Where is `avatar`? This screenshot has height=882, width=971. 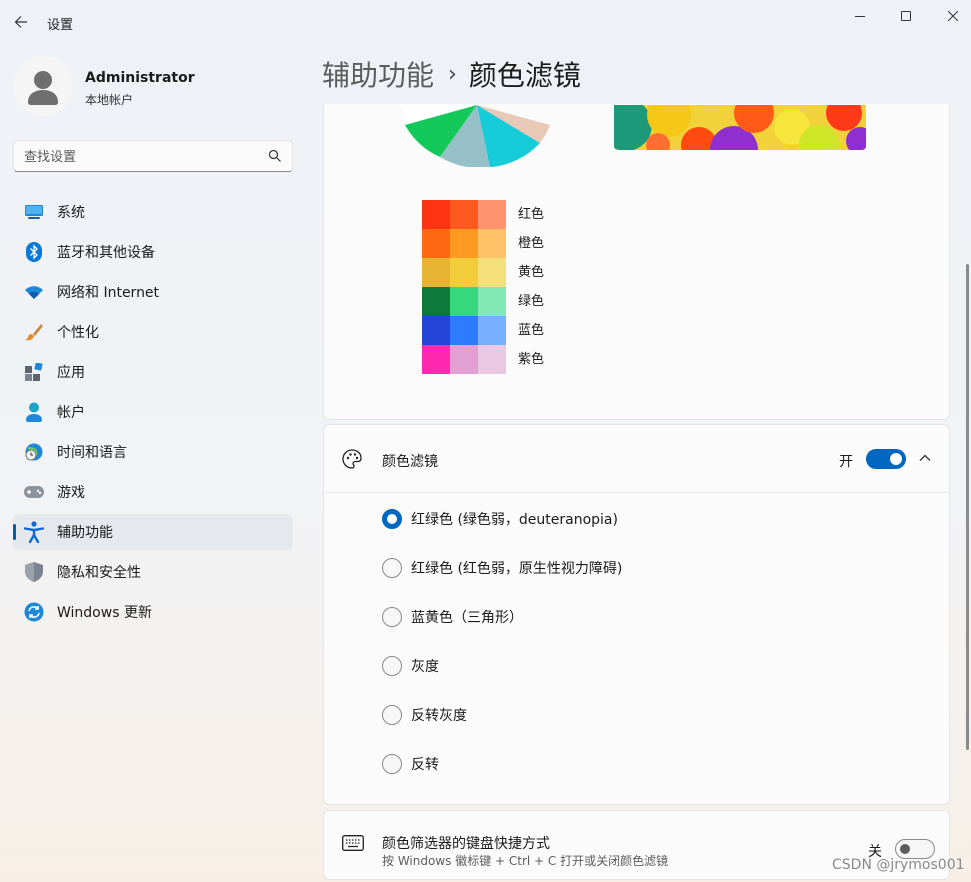
avatar is located at coordinates (43, 86).